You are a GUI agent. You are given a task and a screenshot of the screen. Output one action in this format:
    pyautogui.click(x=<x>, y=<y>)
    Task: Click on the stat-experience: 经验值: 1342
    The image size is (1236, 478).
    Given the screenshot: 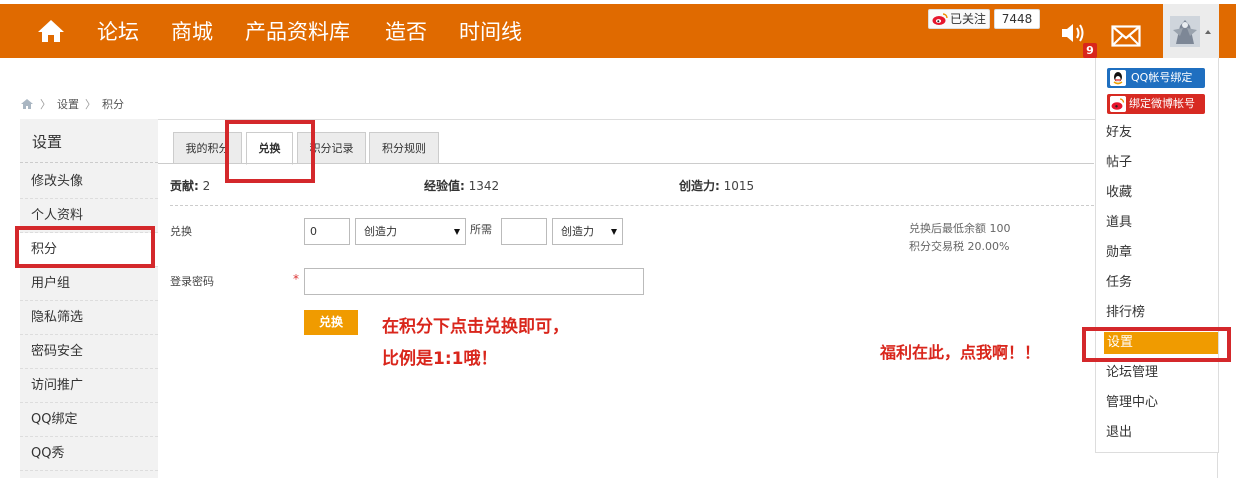 What is the action you would take?
    pyautogui.click(x=462, y=186)
    